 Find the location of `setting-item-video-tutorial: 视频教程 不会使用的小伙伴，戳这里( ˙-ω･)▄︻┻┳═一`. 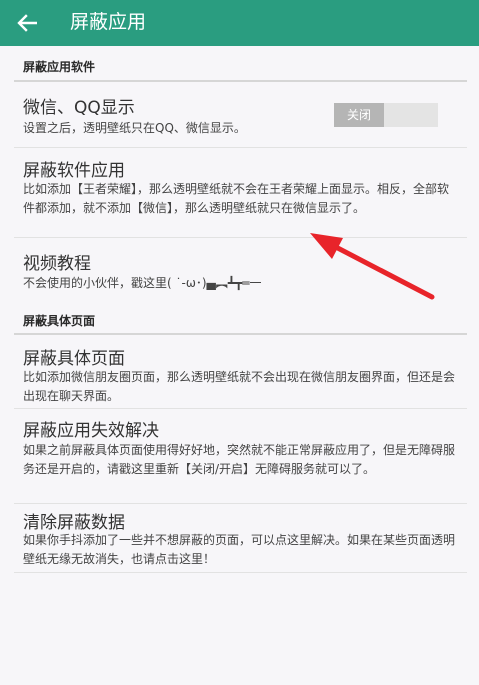

setting-item-video-tutorial: 视频教程 不会使用的小伙伴，戳这里( ˙-ω･)▄︻┻┳═一 is located at coordinates (240, 267).